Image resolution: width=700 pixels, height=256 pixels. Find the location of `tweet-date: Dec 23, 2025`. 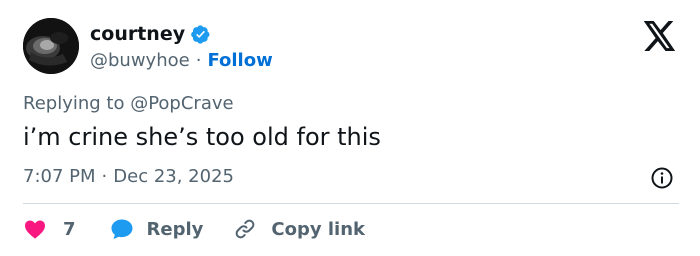

tweet-date: Dec 23, 2025 is located at coordinates (173, 176).